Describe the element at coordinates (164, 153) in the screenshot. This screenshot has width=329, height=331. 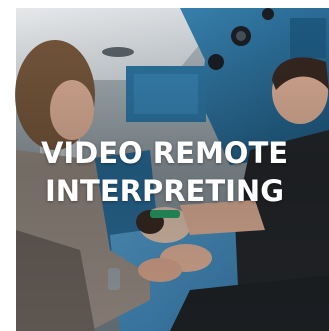
I see `tile-title-line-1: VIDEO REMOTE` at that location.